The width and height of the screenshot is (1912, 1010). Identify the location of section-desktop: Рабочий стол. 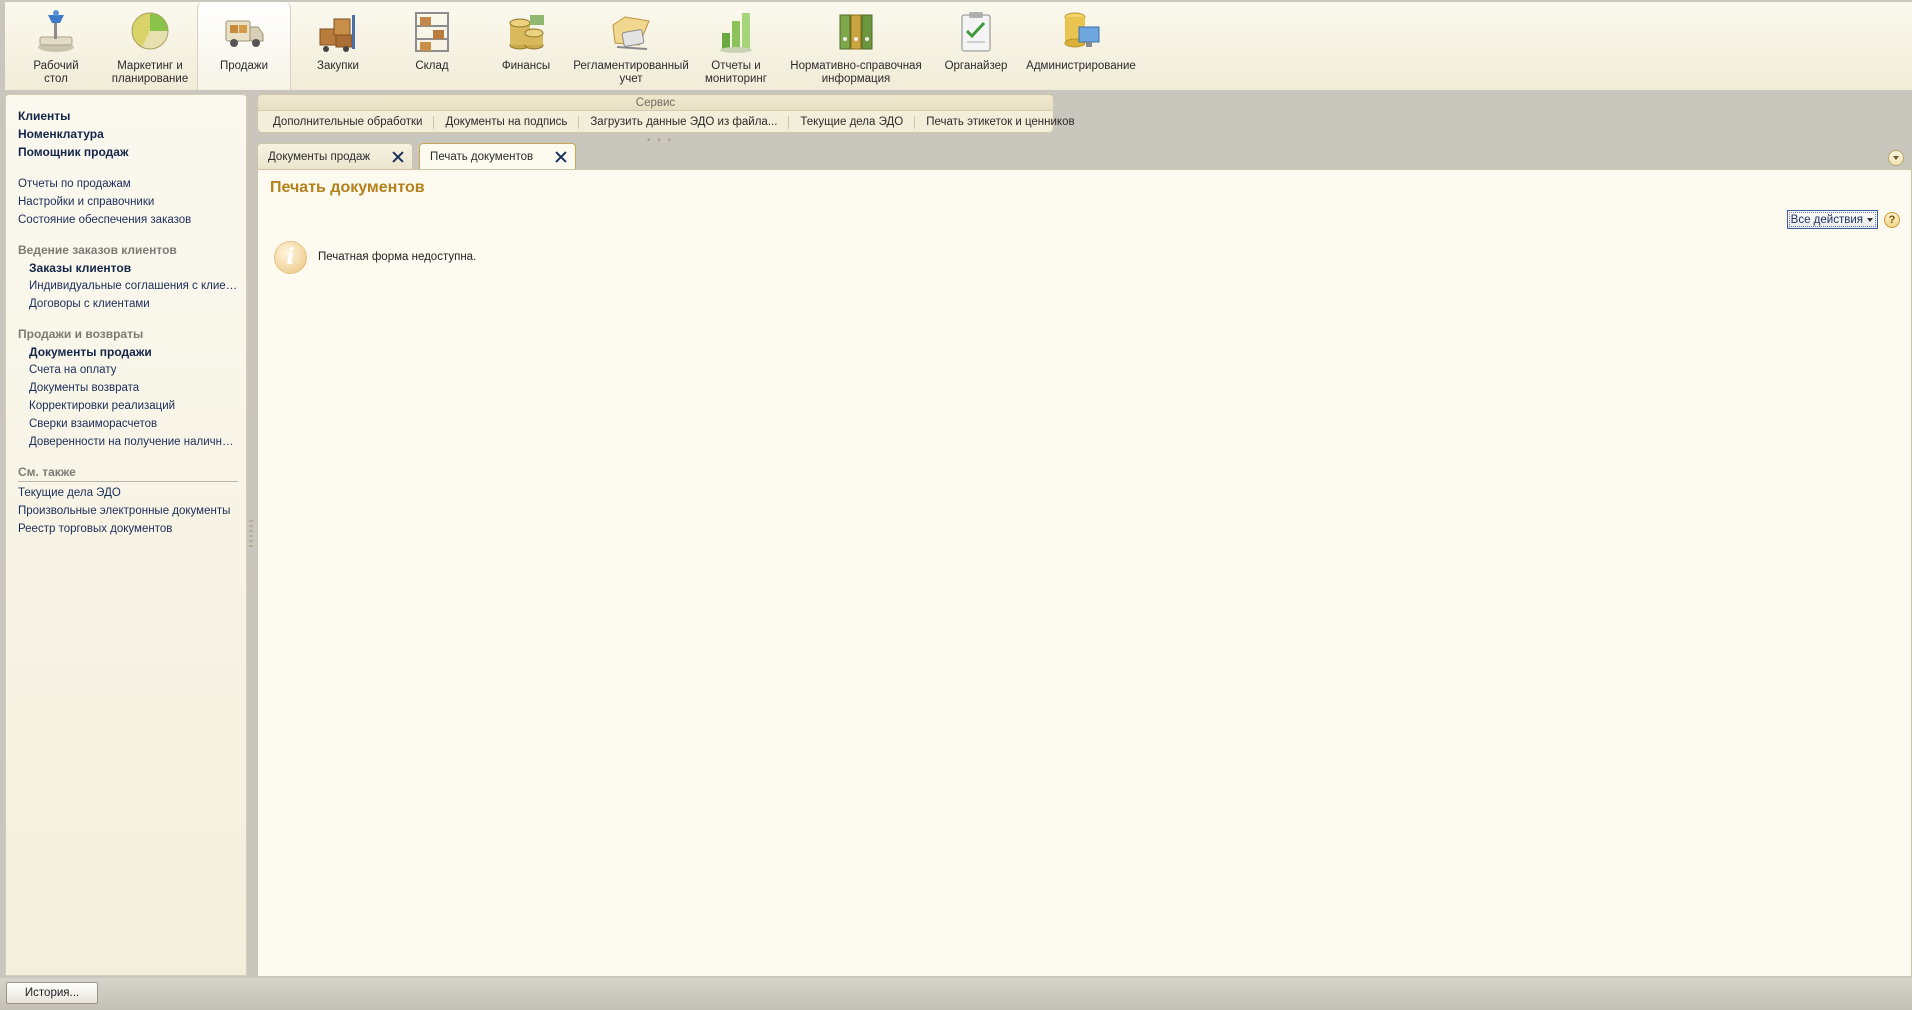
(56, 46).